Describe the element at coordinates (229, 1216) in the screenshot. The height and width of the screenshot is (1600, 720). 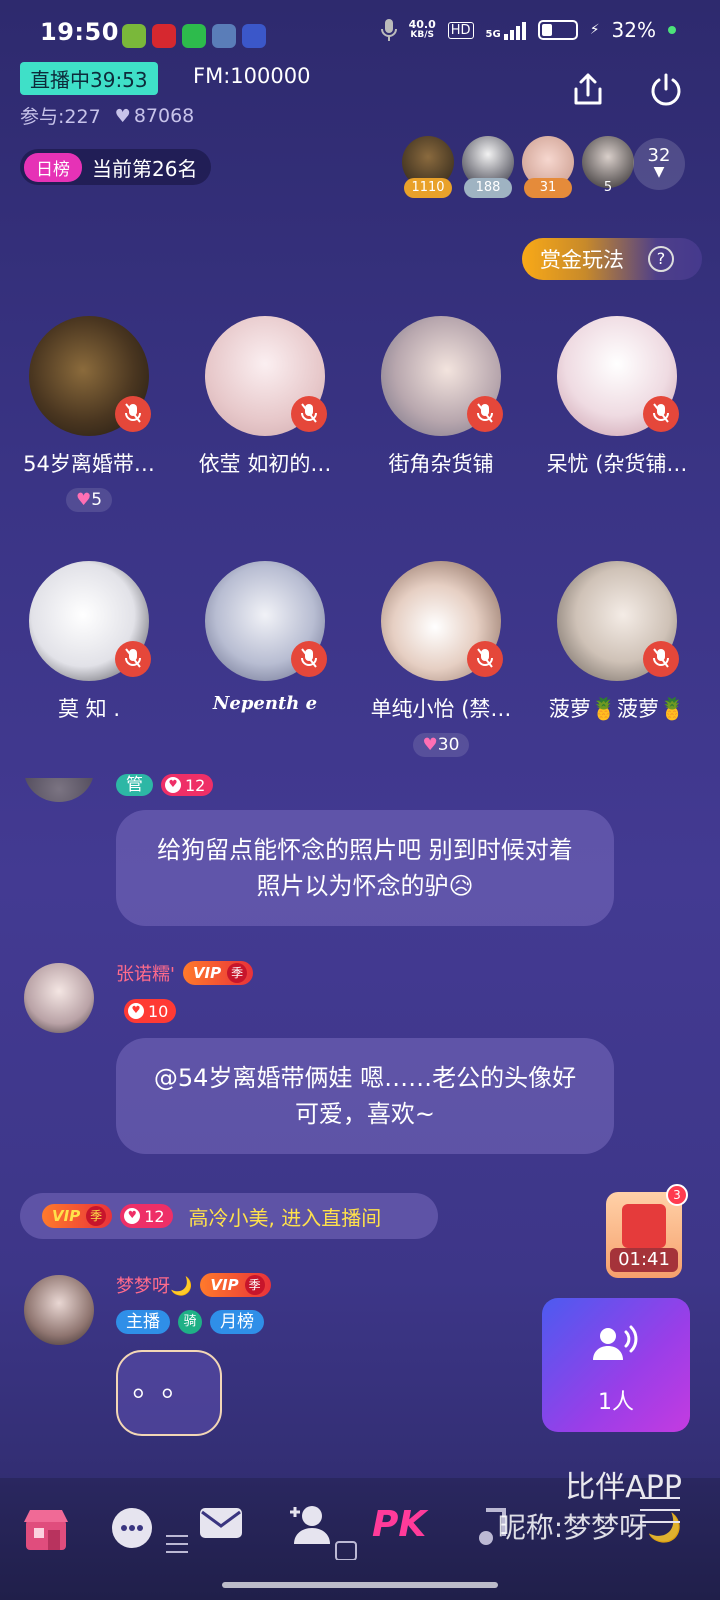
I see `enter-notice: VIP 季 ♥ 12 高冷小美, 进入直播间` at that location.